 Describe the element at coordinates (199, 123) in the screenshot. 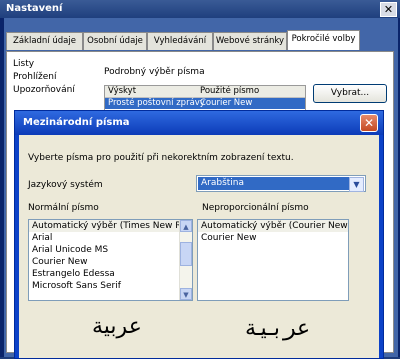

I see `dialog-title-bar: Mezinárodní písma ✕` at that location.